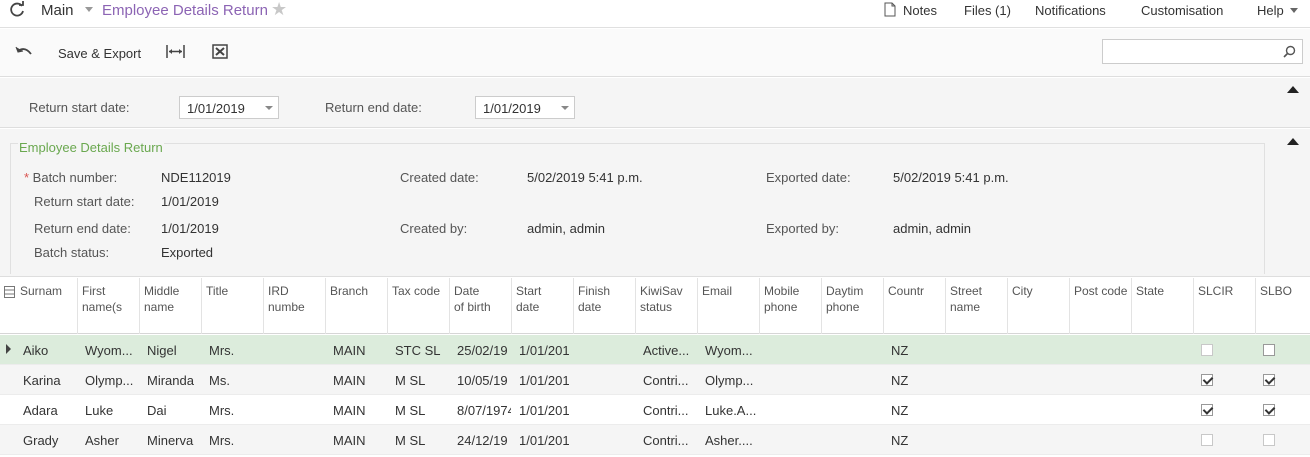 The image size is (1310, 457). What do you see at coordinates (47, 410) in the screenshot?
I see `cell-surname: Adara` at bounding box center [47, 410].